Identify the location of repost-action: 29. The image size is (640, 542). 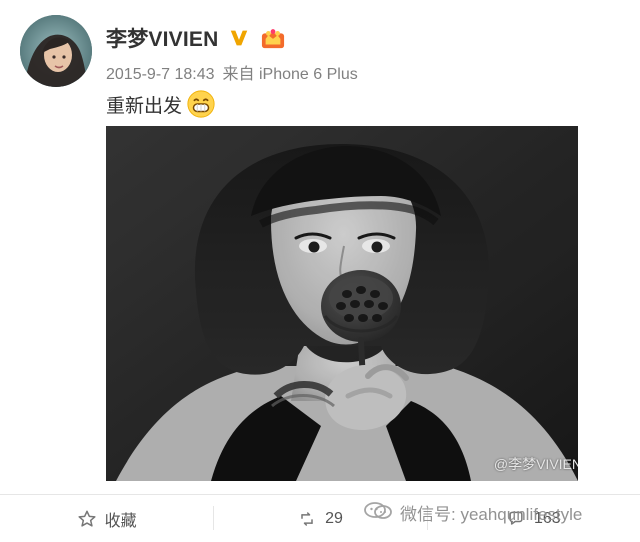
(319, 519).